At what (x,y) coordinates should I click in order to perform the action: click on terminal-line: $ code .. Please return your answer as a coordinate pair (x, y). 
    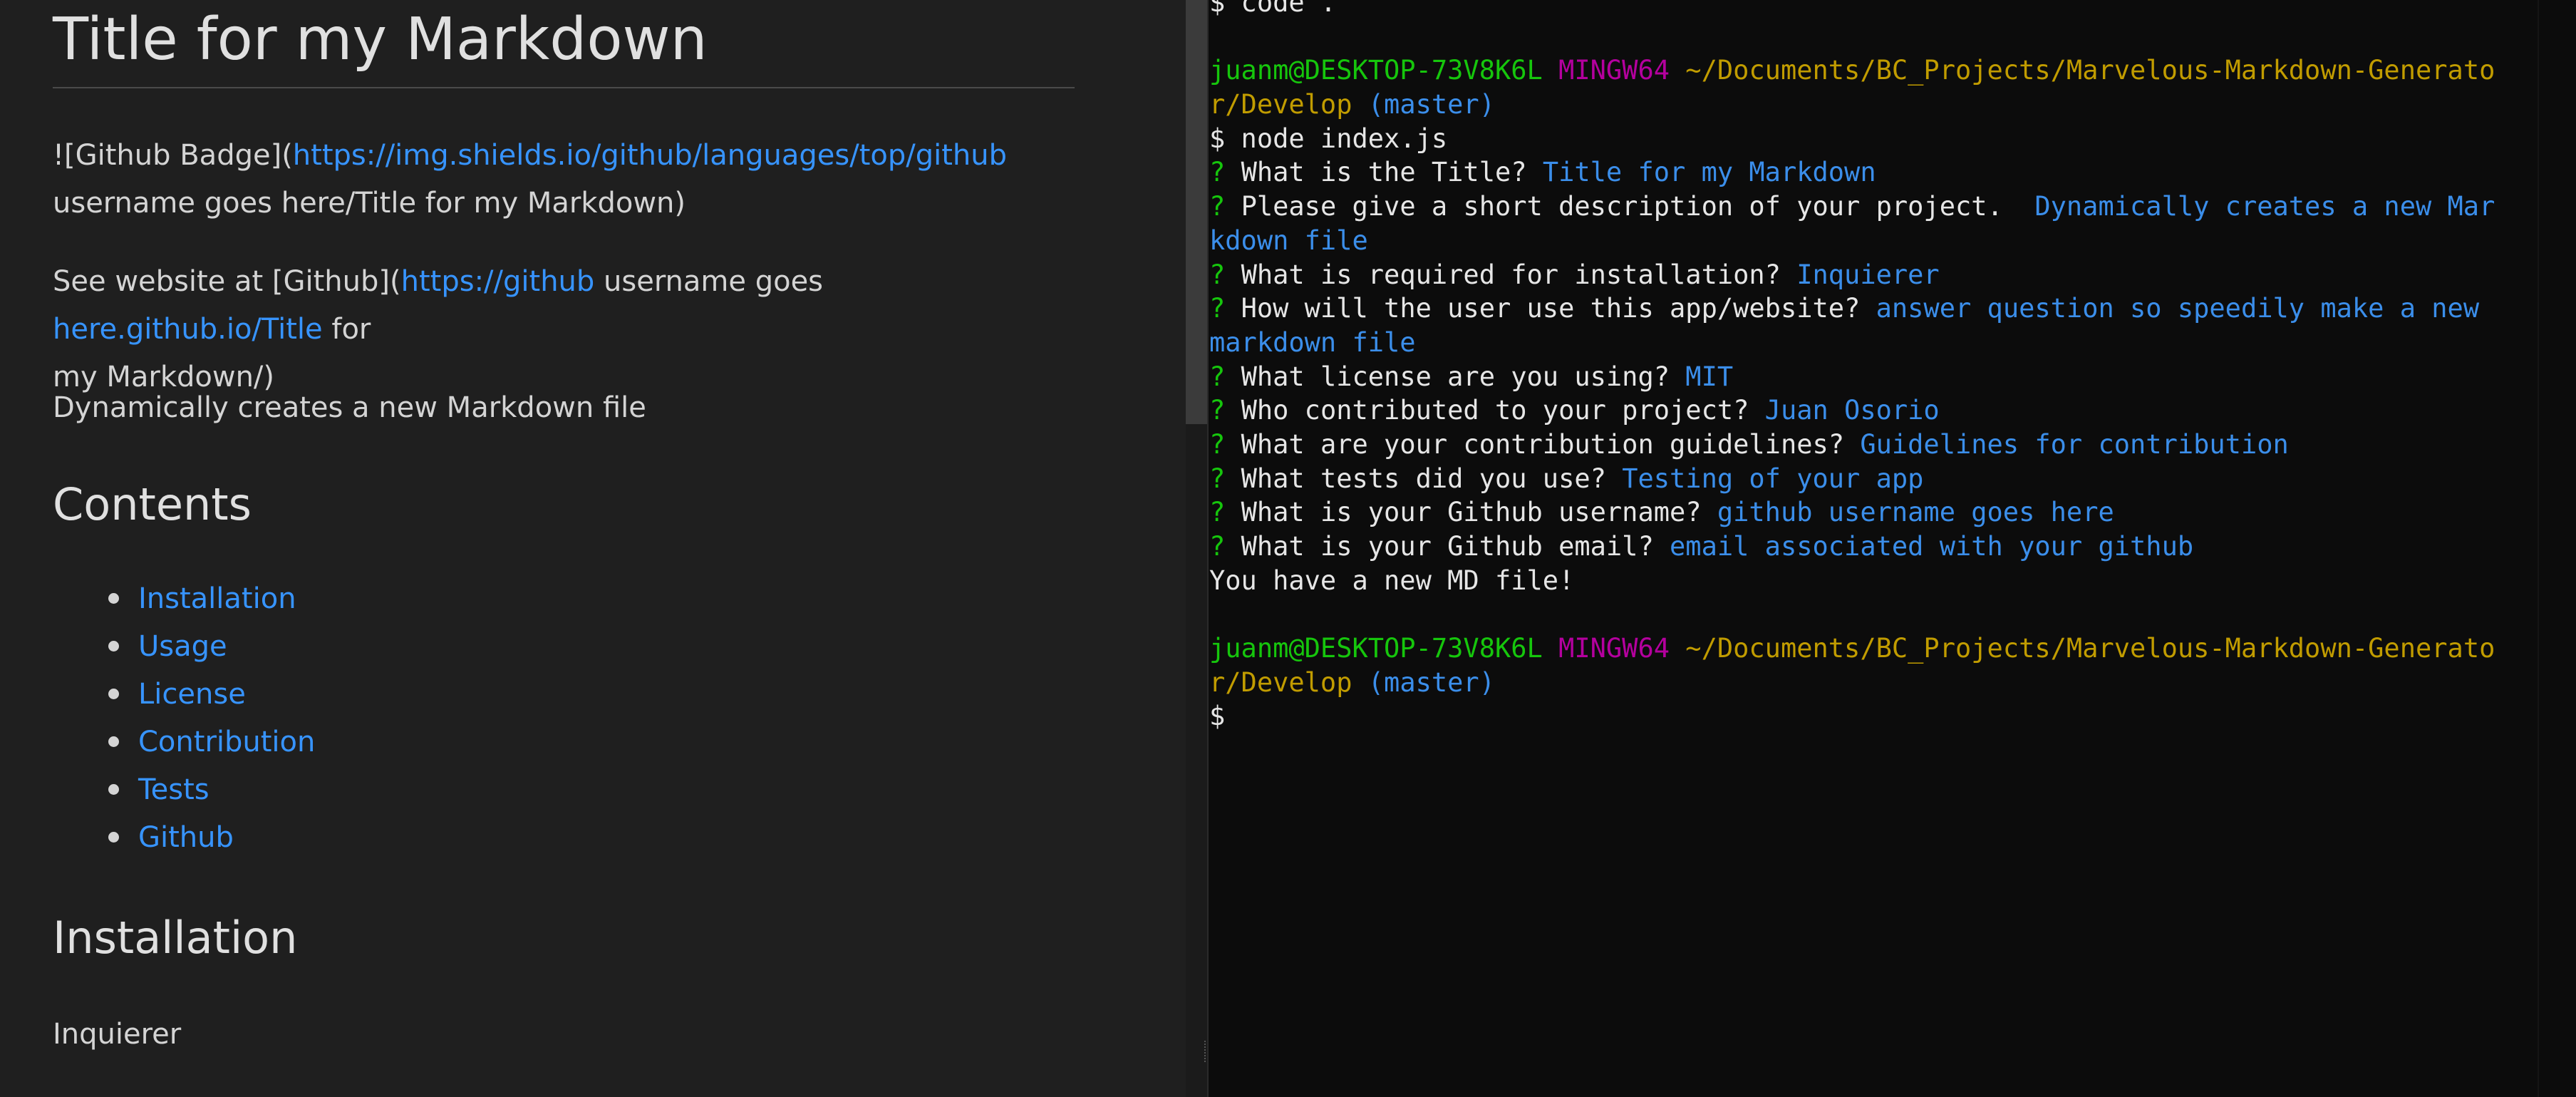
    Looking at the image, I should click on (1273, 9).